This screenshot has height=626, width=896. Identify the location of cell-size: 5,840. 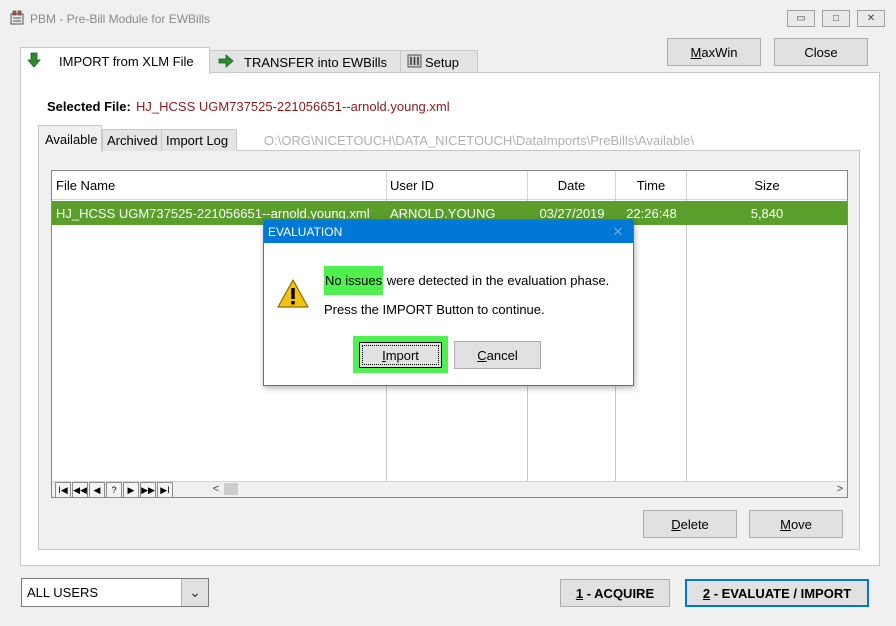
(767, 213).